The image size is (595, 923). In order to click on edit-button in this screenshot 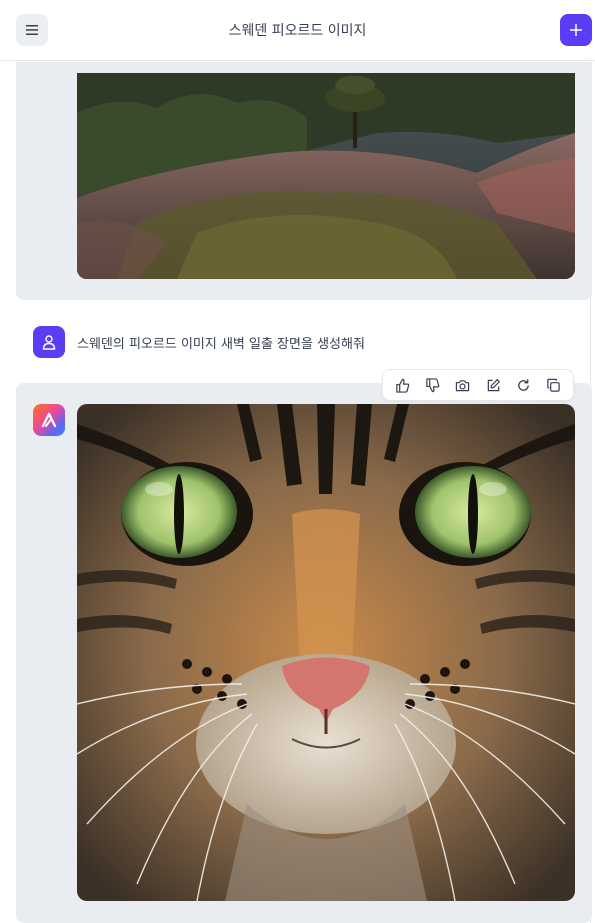, I will do `click(493, 385)`.